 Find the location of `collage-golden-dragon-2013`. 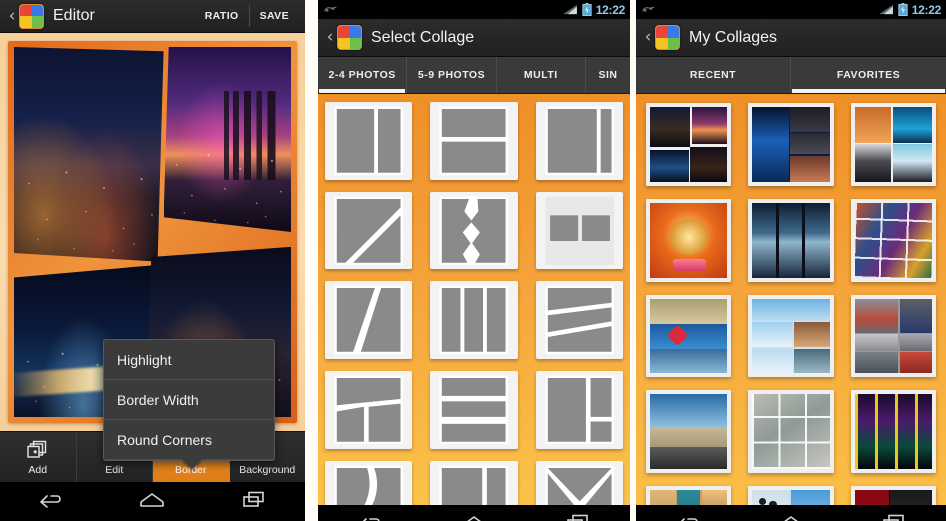

collage-golden-dragon-2013 is located at coordinates (689, 240).